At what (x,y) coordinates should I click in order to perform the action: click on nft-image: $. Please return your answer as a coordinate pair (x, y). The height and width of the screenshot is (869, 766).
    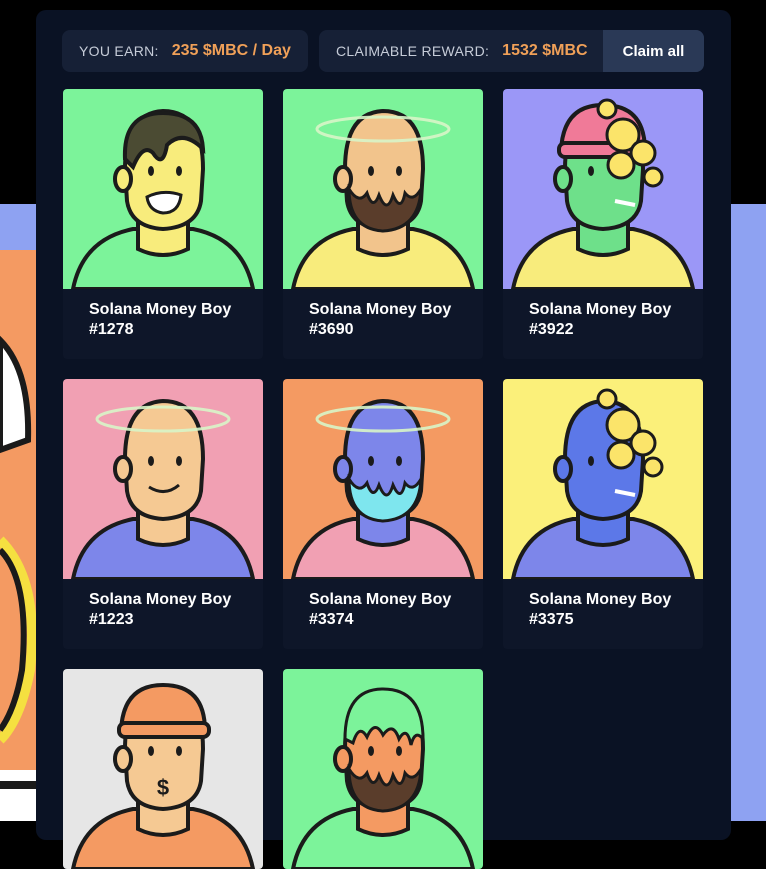
    Looking at the image, I should click on (163, 769).